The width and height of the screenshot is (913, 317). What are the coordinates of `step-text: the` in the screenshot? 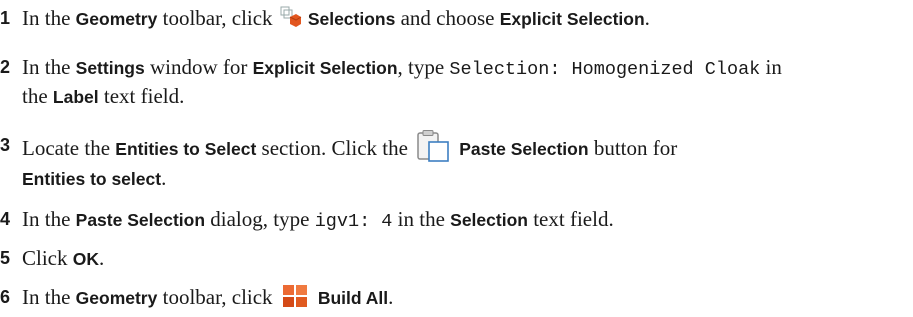 It's located at (37, 96).